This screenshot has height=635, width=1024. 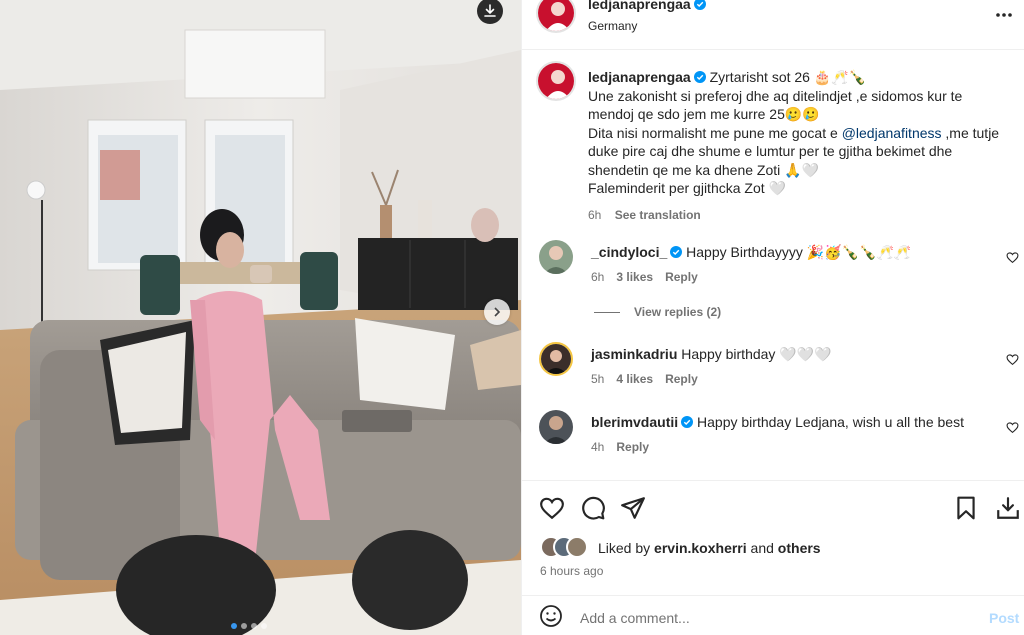 What do you see at coordinates (892, 133) in the screenshot?
I see `mention-link: @ledjanafitness` at bounding box center [892, 133].